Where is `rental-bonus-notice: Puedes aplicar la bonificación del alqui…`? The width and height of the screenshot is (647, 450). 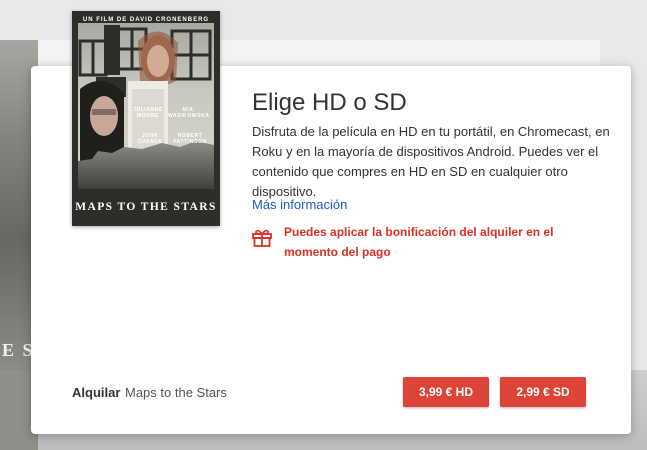 rental-bonus-notice: Puedes aplicar la bonificación del alqui… is located at coordinates (417, 242).